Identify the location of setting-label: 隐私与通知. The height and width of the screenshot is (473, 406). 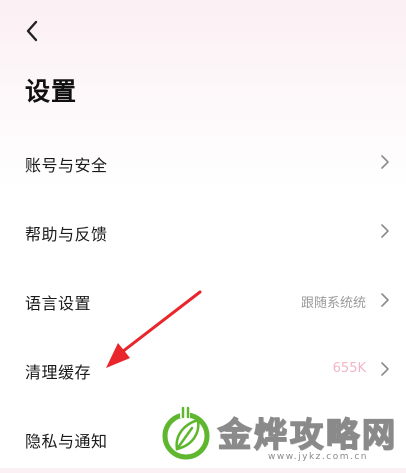
(66, 441).